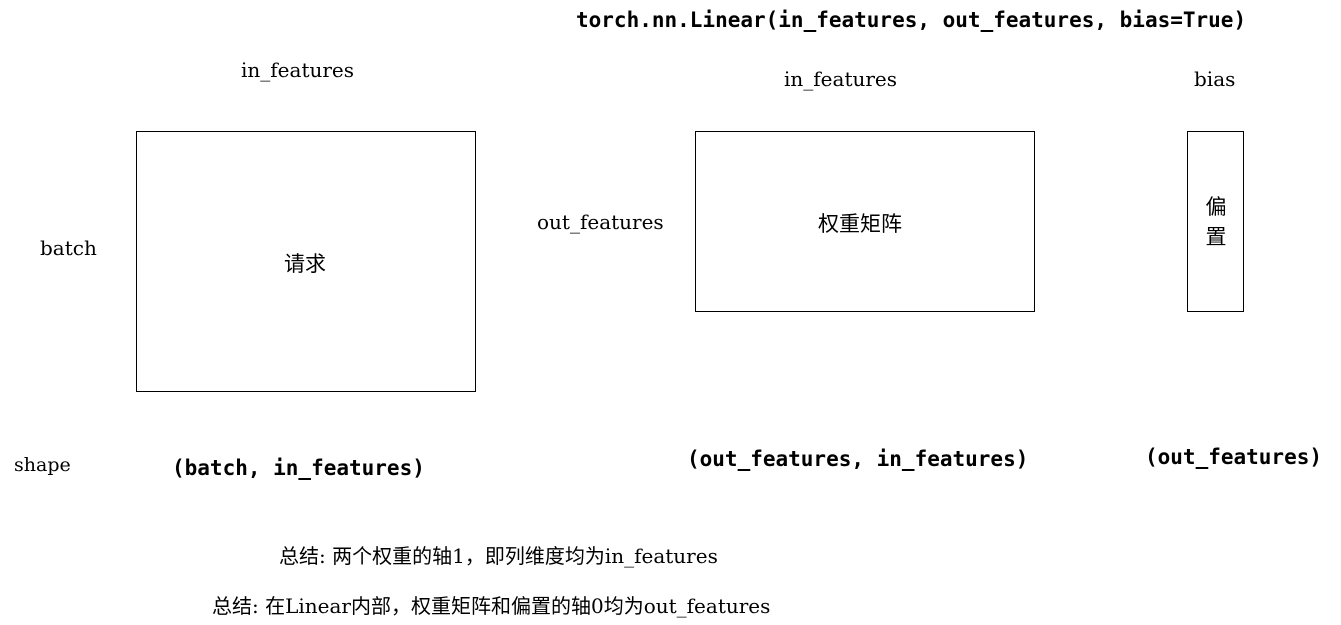 The image size is (1341, 625). What do you see at coordinates (298, 468) in the screenshot?
I see `input-shape: (batch, in_features)` at bounding box center [298, 468].